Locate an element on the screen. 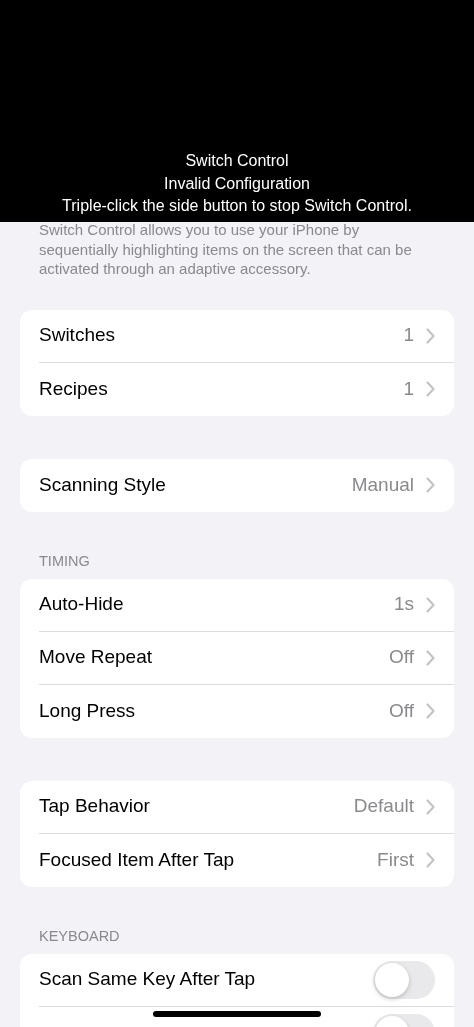  row-label: Focused Item After Tap is located at coordinates (137, 860).